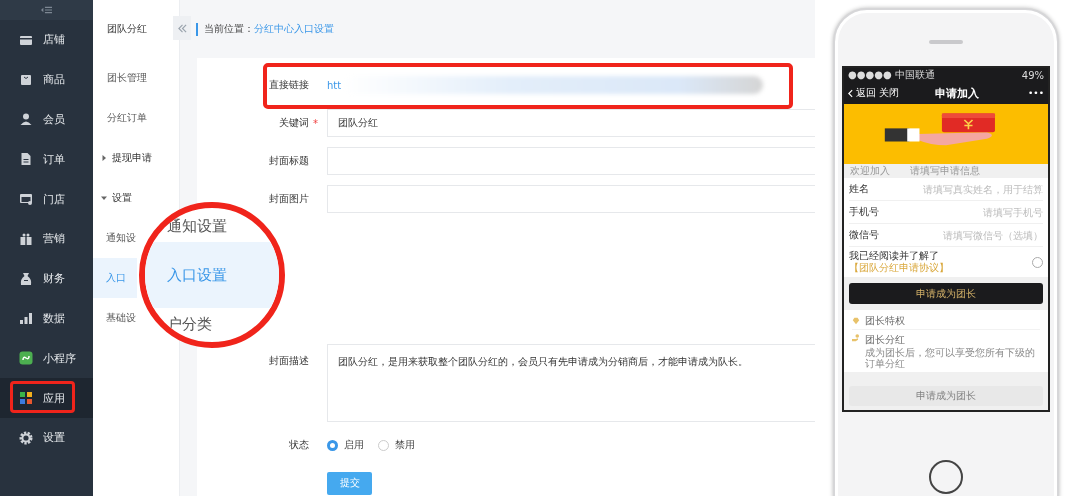  I want to click on radio-label: 禁用, so click(405, 445).